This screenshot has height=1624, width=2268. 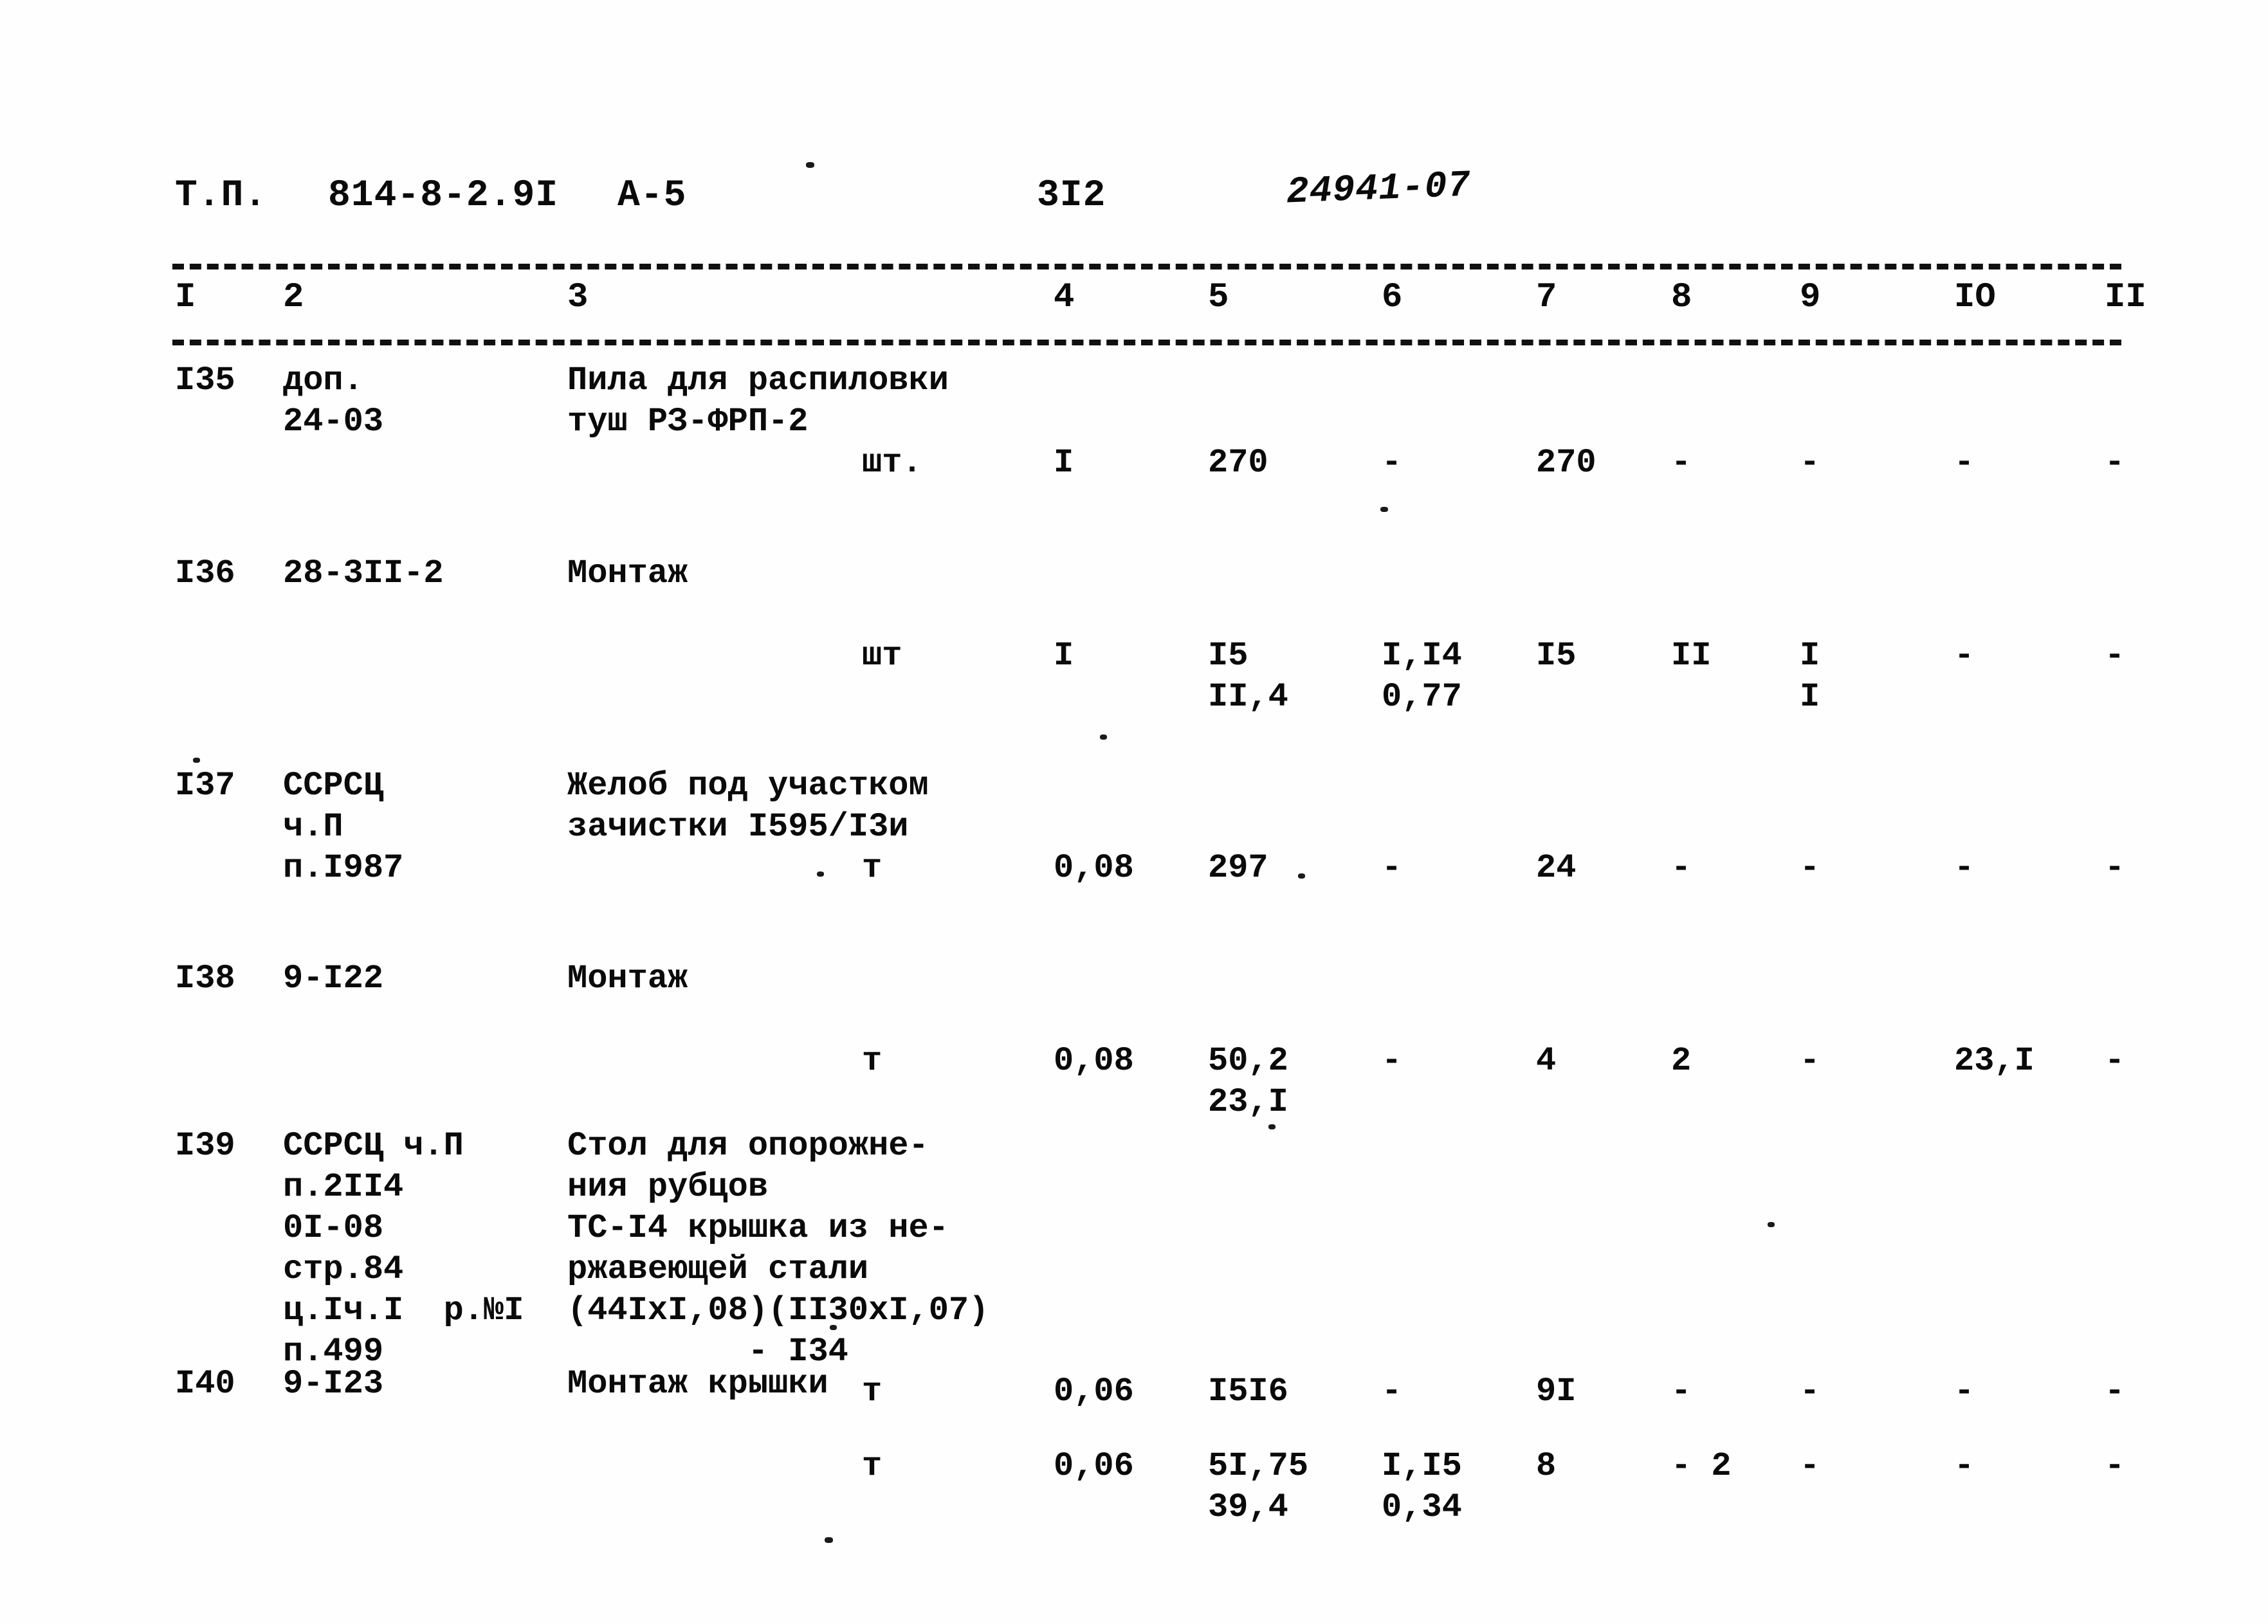 I want to click on row-col7-value: 8, so click(x=1546, y=1466).